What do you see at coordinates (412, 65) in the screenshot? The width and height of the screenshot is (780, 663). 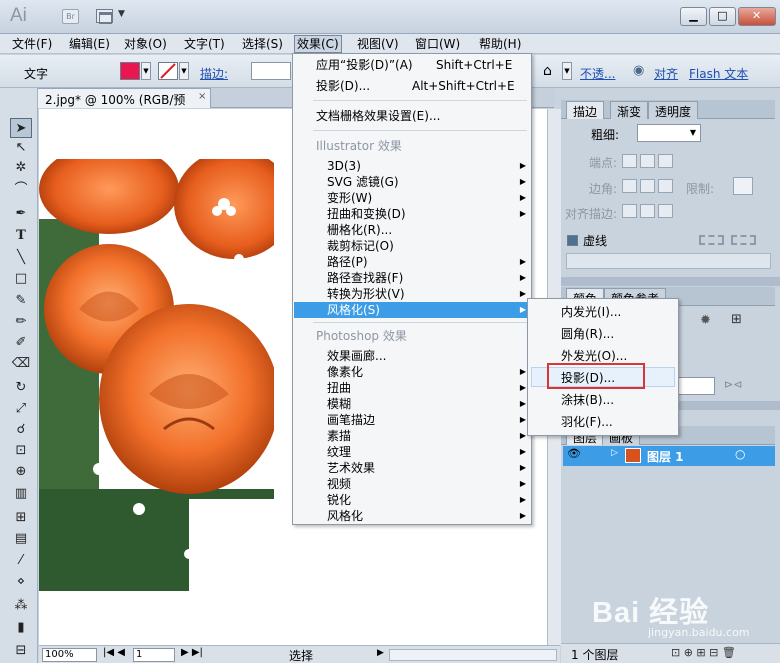 I see `apply-last-effect-item: 应用“投影(D)”(A) Shift+Ctrl+E` at bounding box center [412, 65].